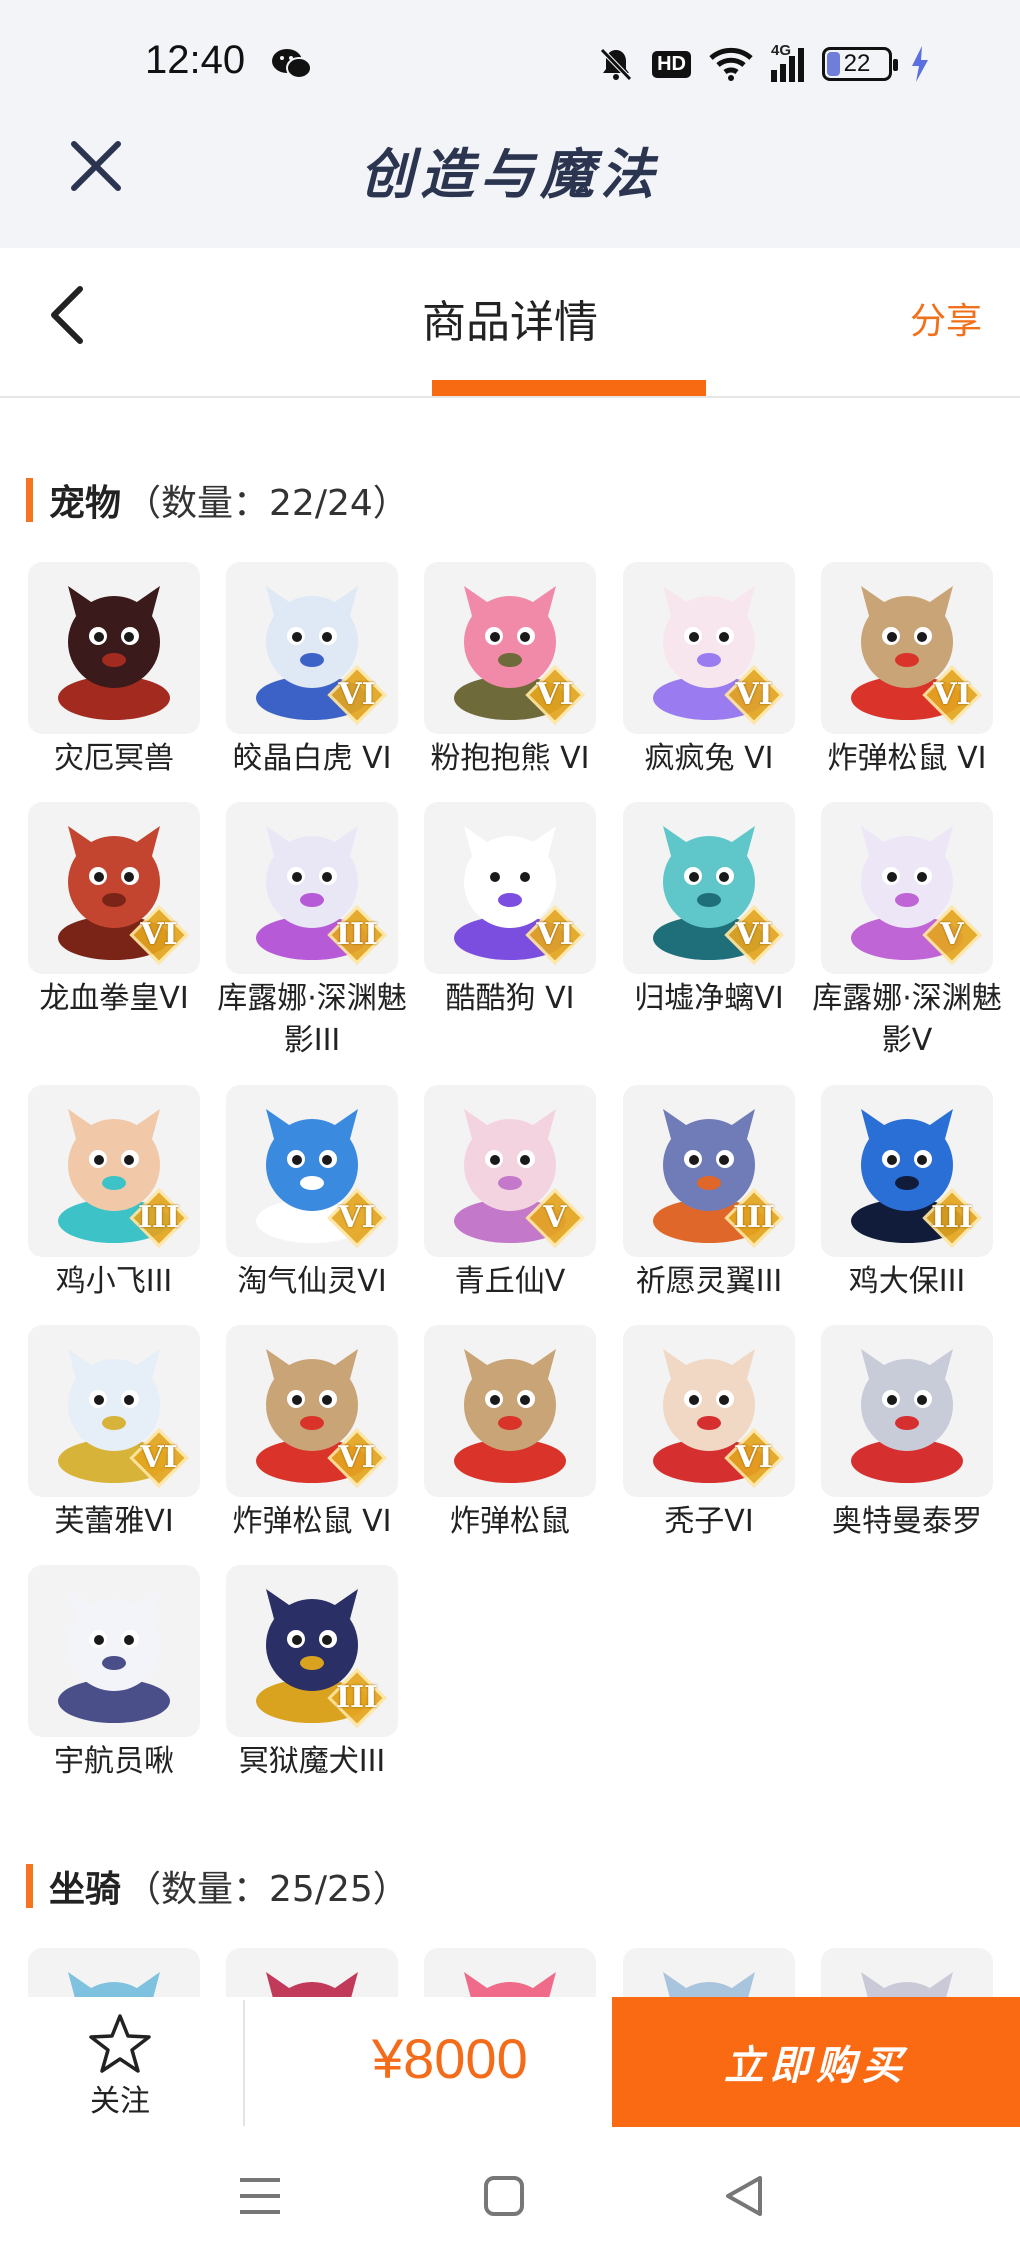 The image size is (1020, 2267). Describe the element at coordinates (114, 998) in the screenshot. I see `pet-name: 龙血拳皇VI` at that location.